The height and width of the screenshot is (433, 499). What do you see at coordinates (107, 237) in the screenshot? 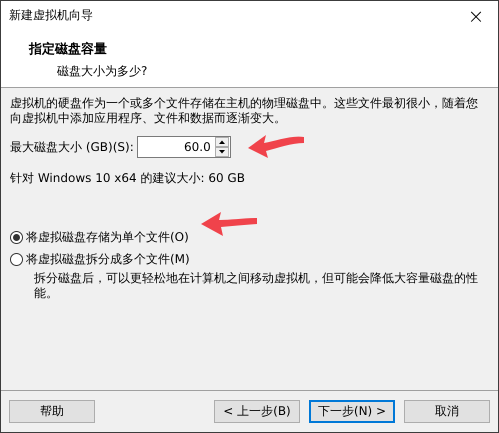
I see `radio-label: 将虚拟磁盘存储为单个文件(O)` at bounding box center [107, 237].